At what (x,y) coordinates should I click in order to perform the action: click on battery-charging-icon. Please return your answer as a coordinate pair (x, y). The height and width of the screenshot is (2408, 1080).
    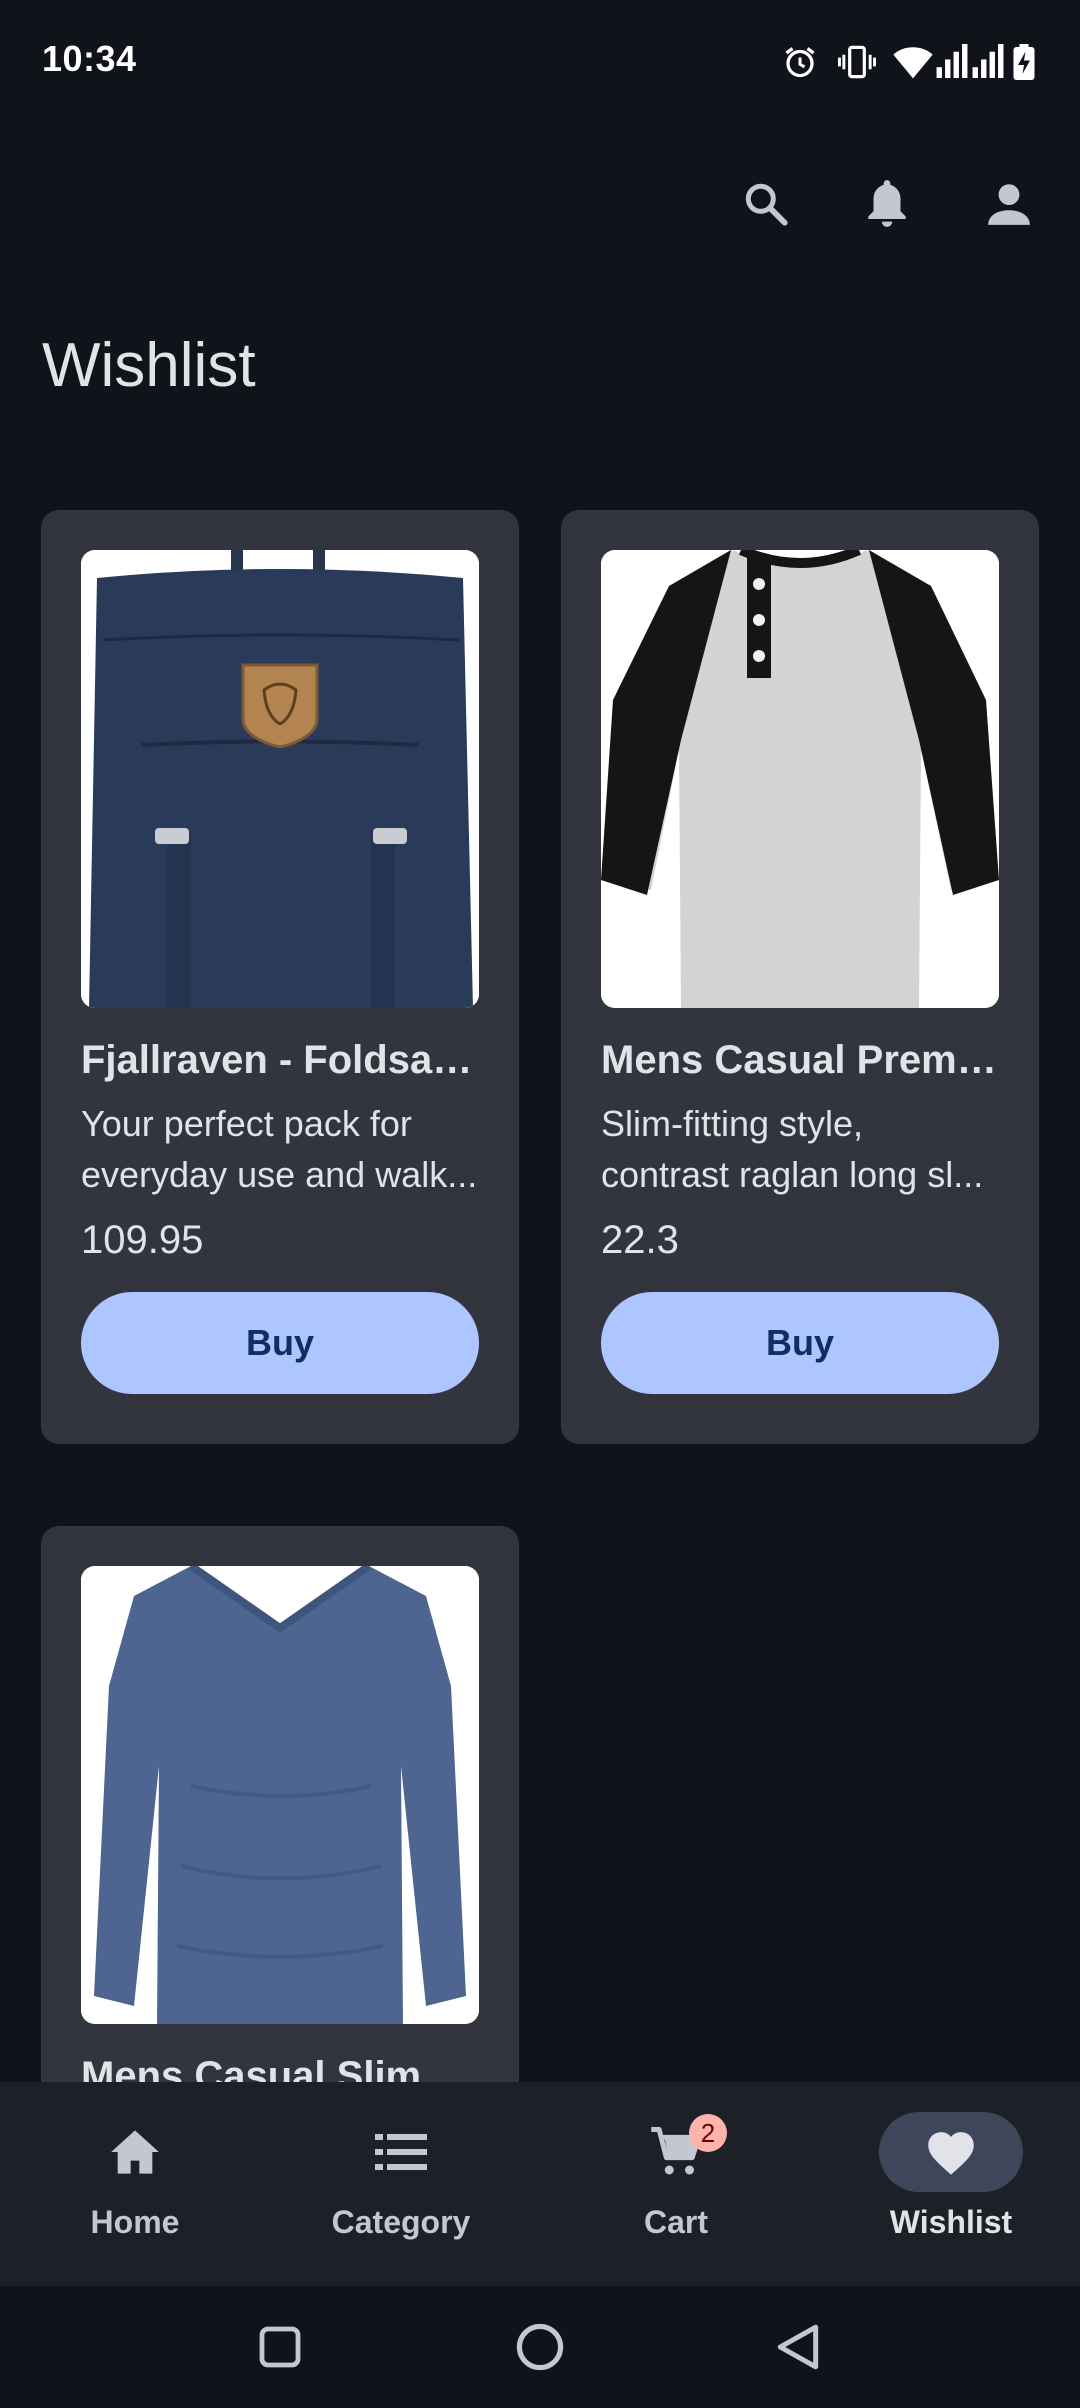
    Looking at the image, I should click on (1024, 62).